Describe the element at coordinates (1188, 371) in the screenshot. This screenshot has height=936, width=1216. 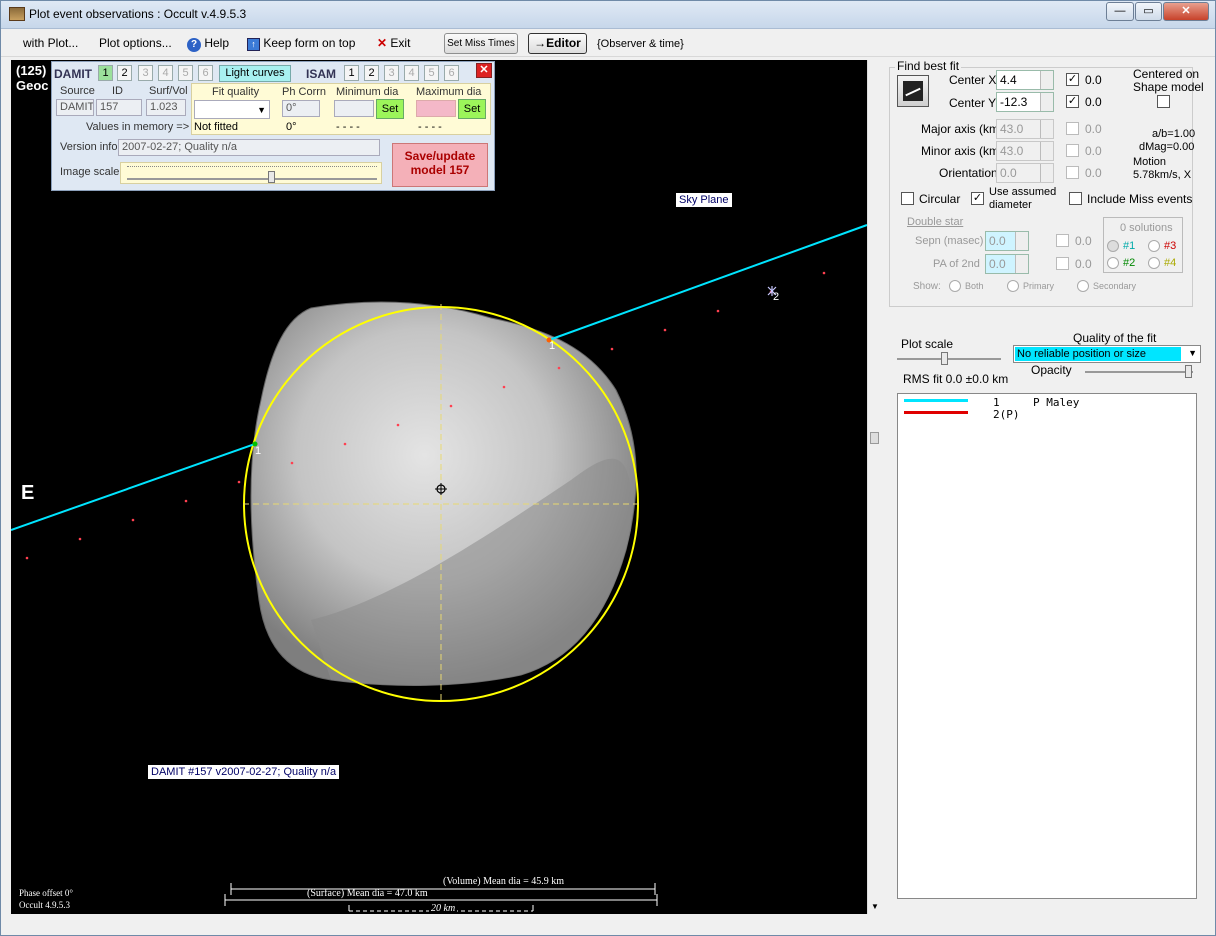
I see `opacity-thumb` at that location.